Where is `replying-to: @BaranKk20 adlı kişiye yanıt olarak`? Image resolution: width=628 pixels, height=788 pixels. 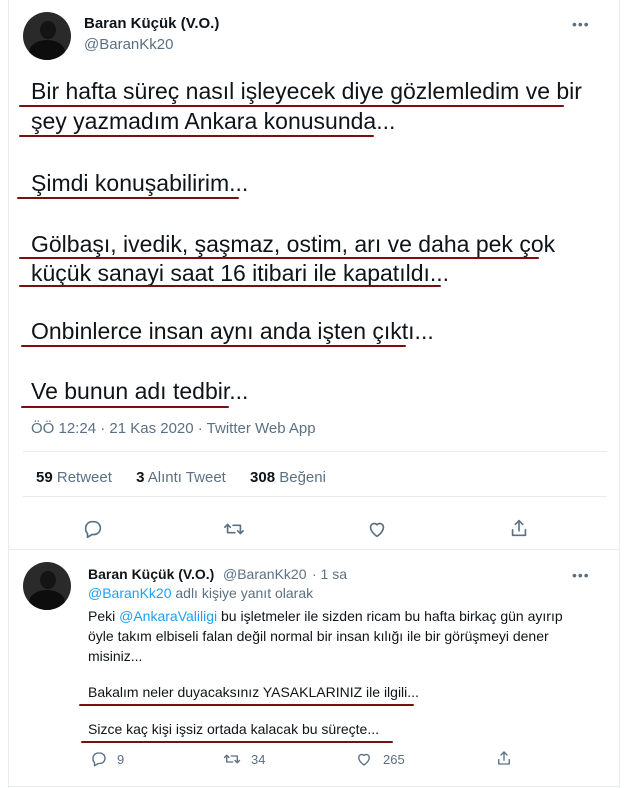 replying-to: @BaranKk20 adlı kişiye yanıt olarak is located at coordinates (200, 593).